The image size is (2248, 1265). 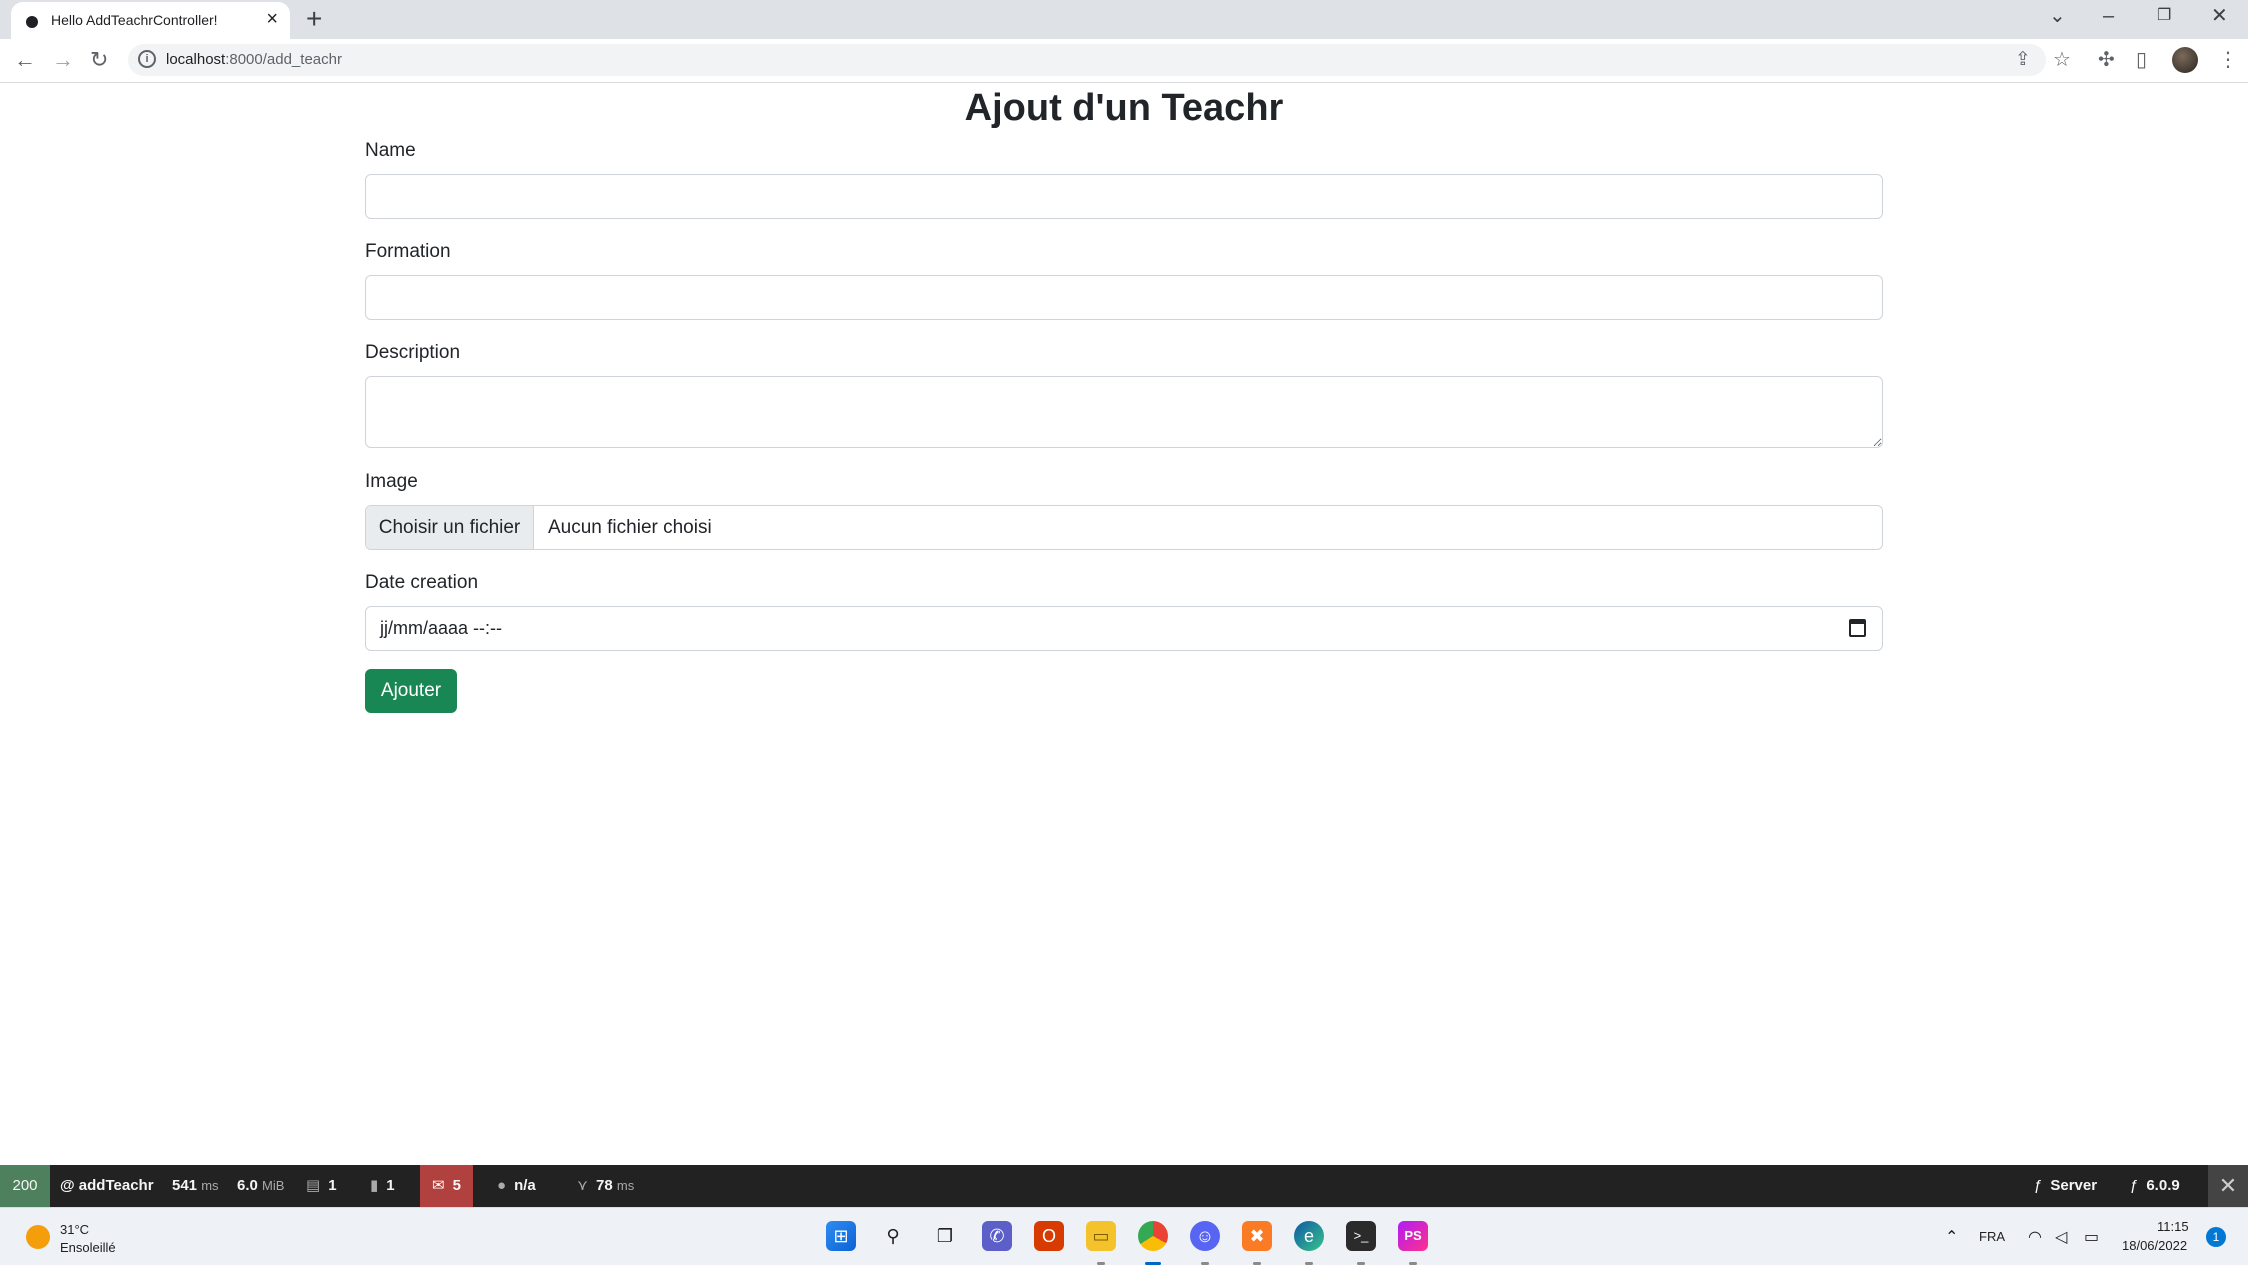 I want to click on phpstorm-icon: PS, so click(x=1413, y=1236).